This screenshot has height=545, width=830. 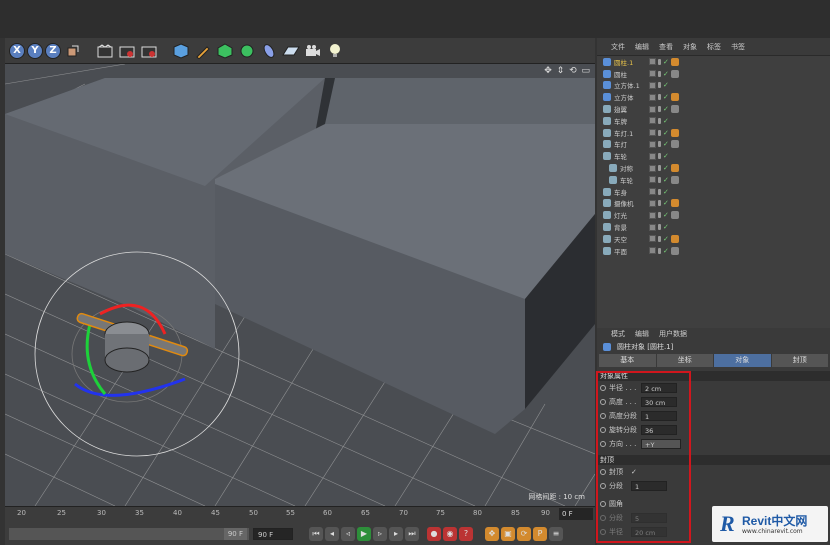 What do you see at coordinates (73, 51) in the screenshot?
I see `coordinate-system-icon` at bounding box center [73, 51].